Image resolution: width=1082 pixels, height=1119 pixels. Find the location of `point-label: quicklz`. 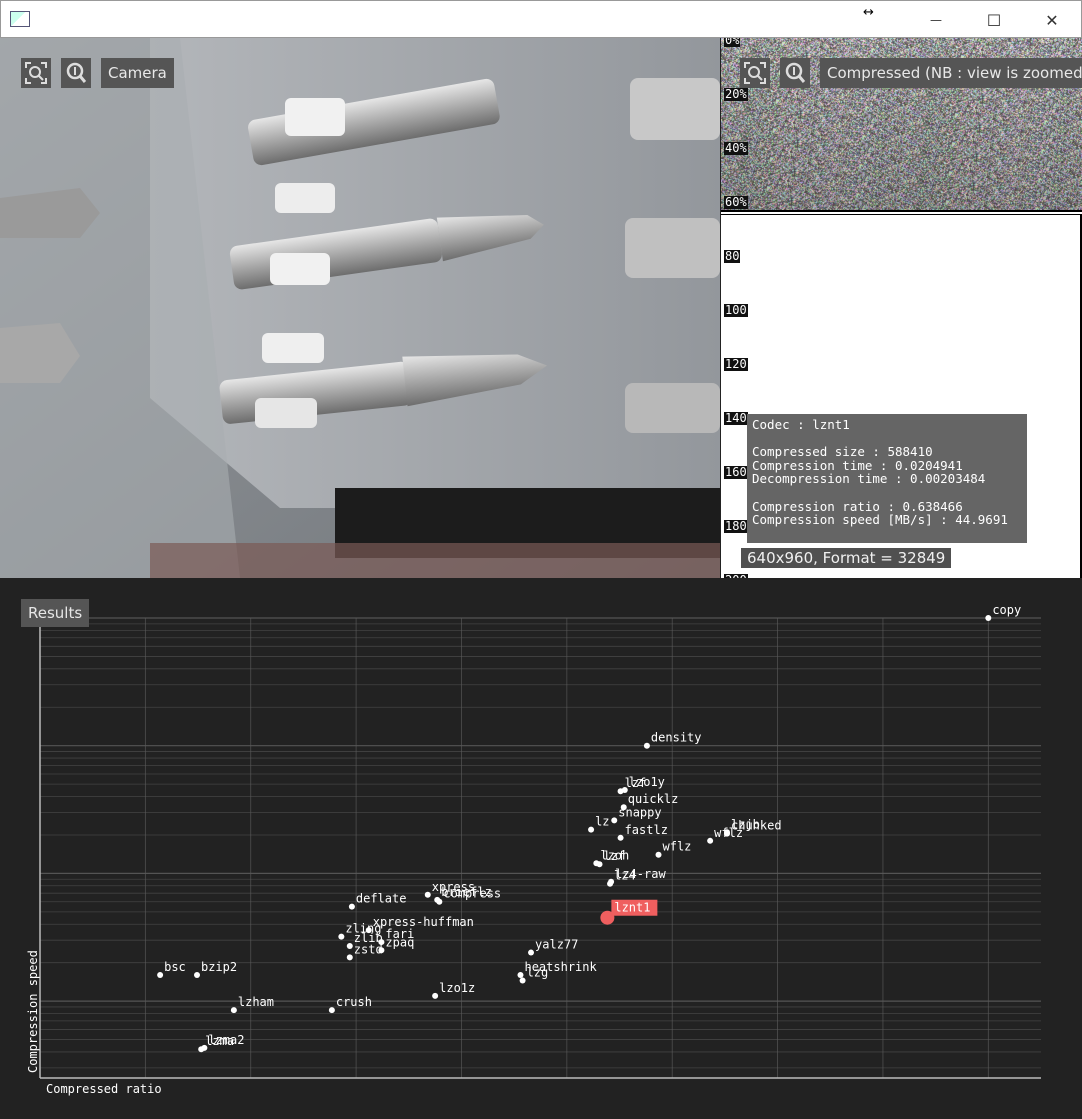

point-label: quicklz is located at coordinates (653, 799).